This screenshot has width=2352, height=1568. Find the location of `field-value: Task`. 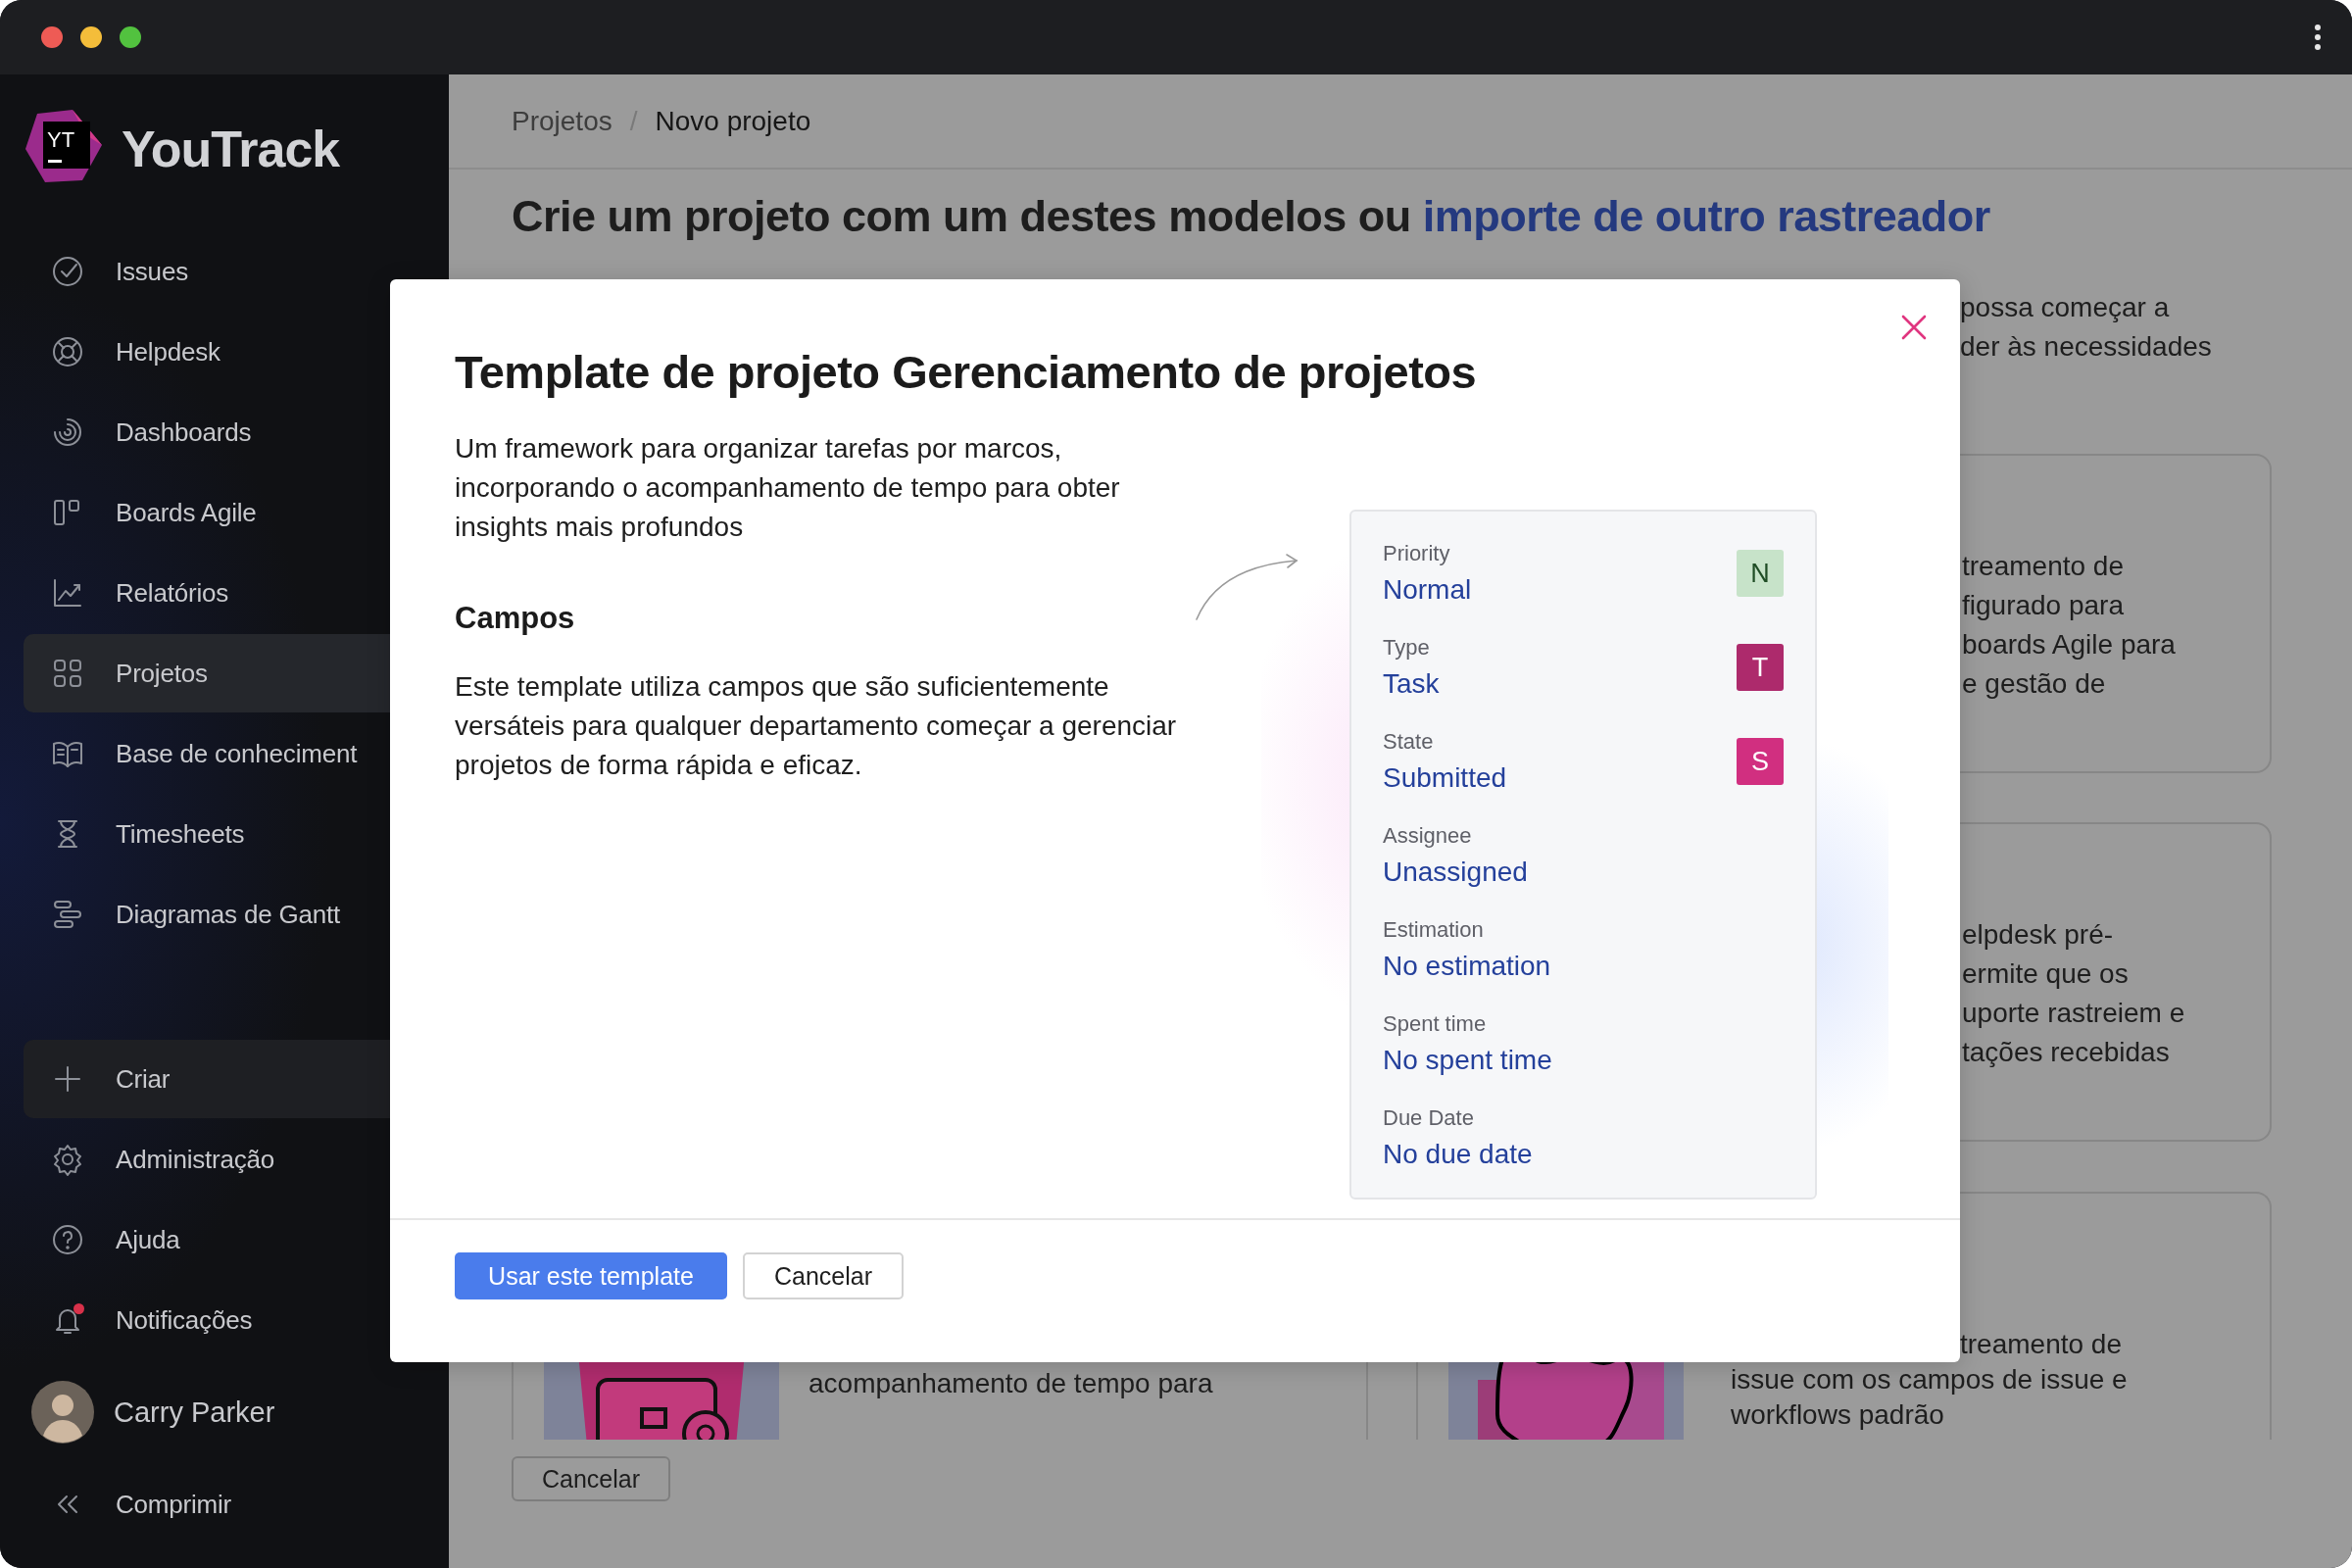

field-value: Task is located at coordinates (1411, 684).